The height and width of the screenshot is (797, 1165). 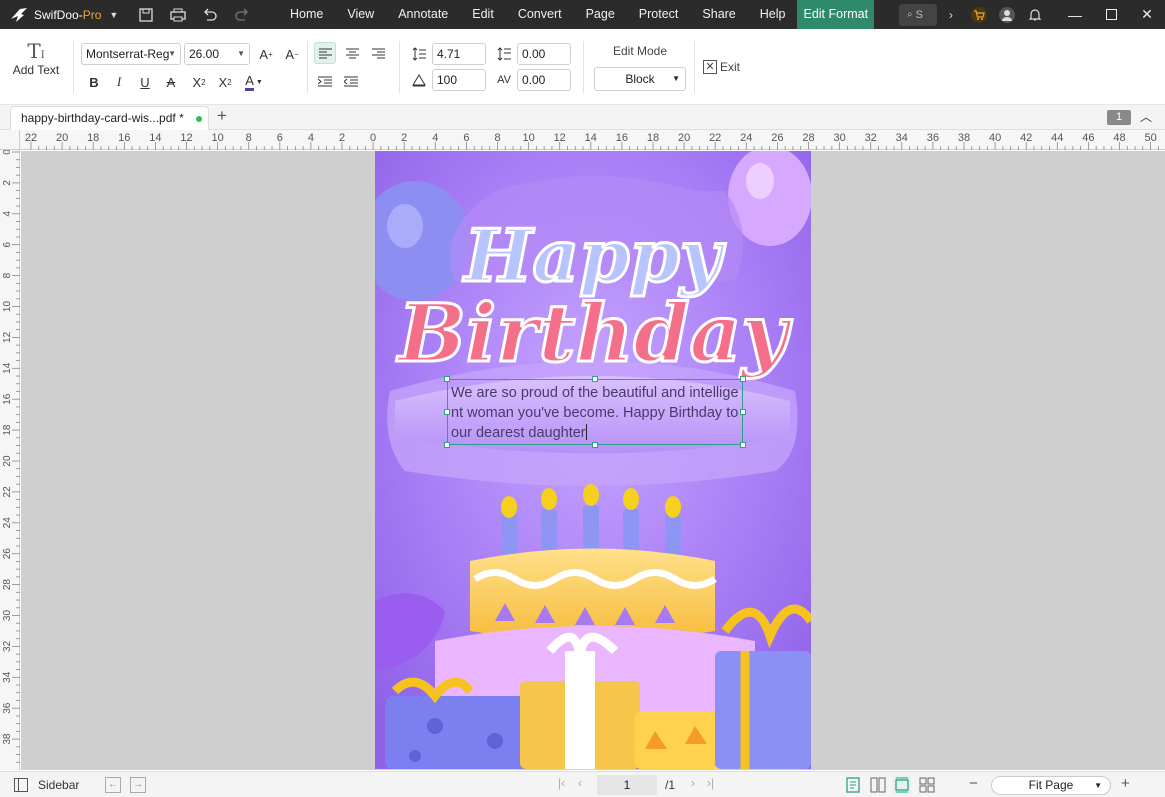 I want to click on subscript-icon: X2, so click(x=225, y=82).